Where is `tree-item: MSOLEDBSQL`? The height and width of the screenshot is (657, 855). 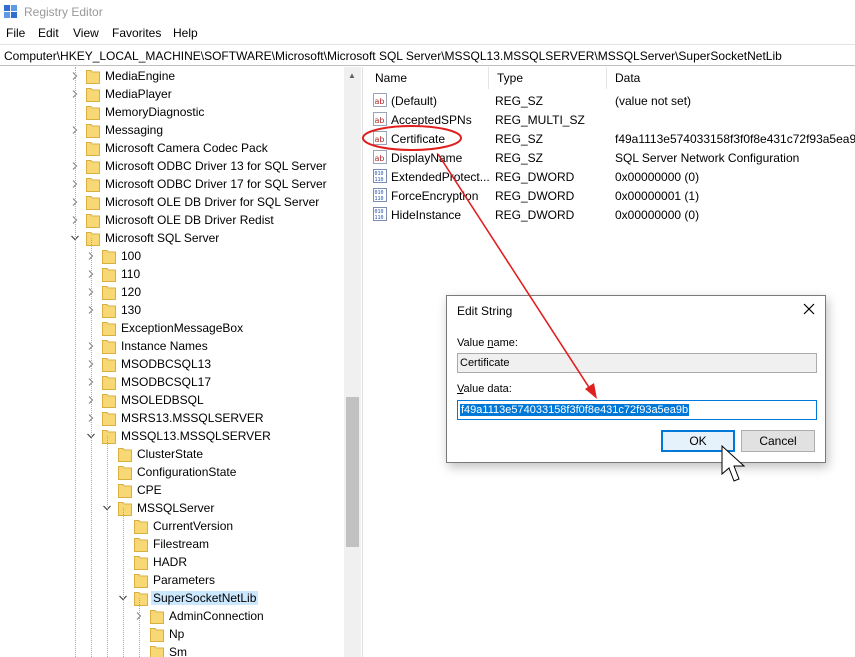 tree-item: MSOLEDBSQL is located at coordinates (172, 400).